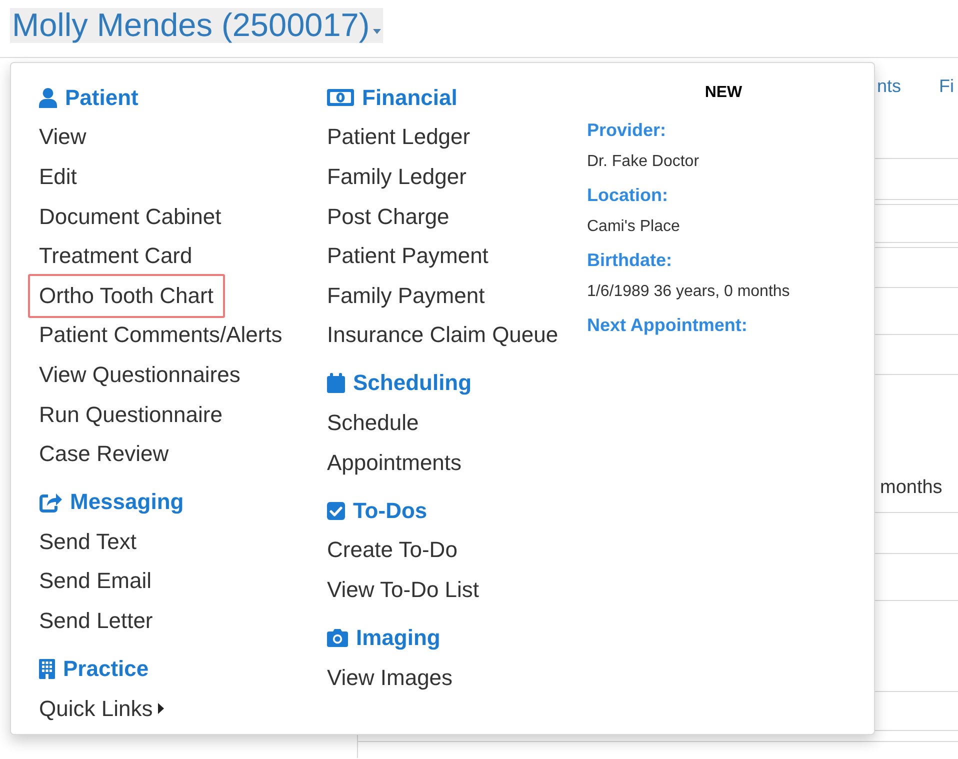 This screenshot has width=958, height=759. Describe the element at coordinates (336, 511) in the screenshot. I see `check-square-icon` at that location.